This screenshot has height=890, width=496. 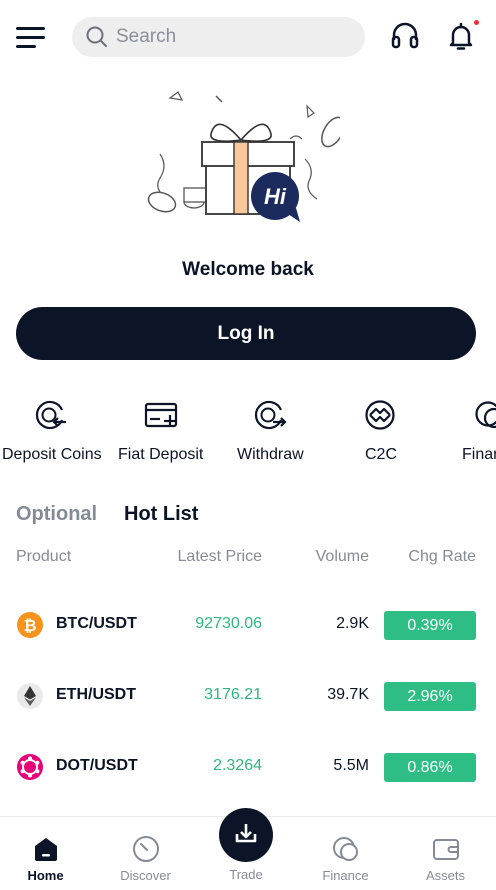 I want to click on market-row-dot: DOT/USDT 2.3264 5.5M 0.86%, so click(x=248, y=767).